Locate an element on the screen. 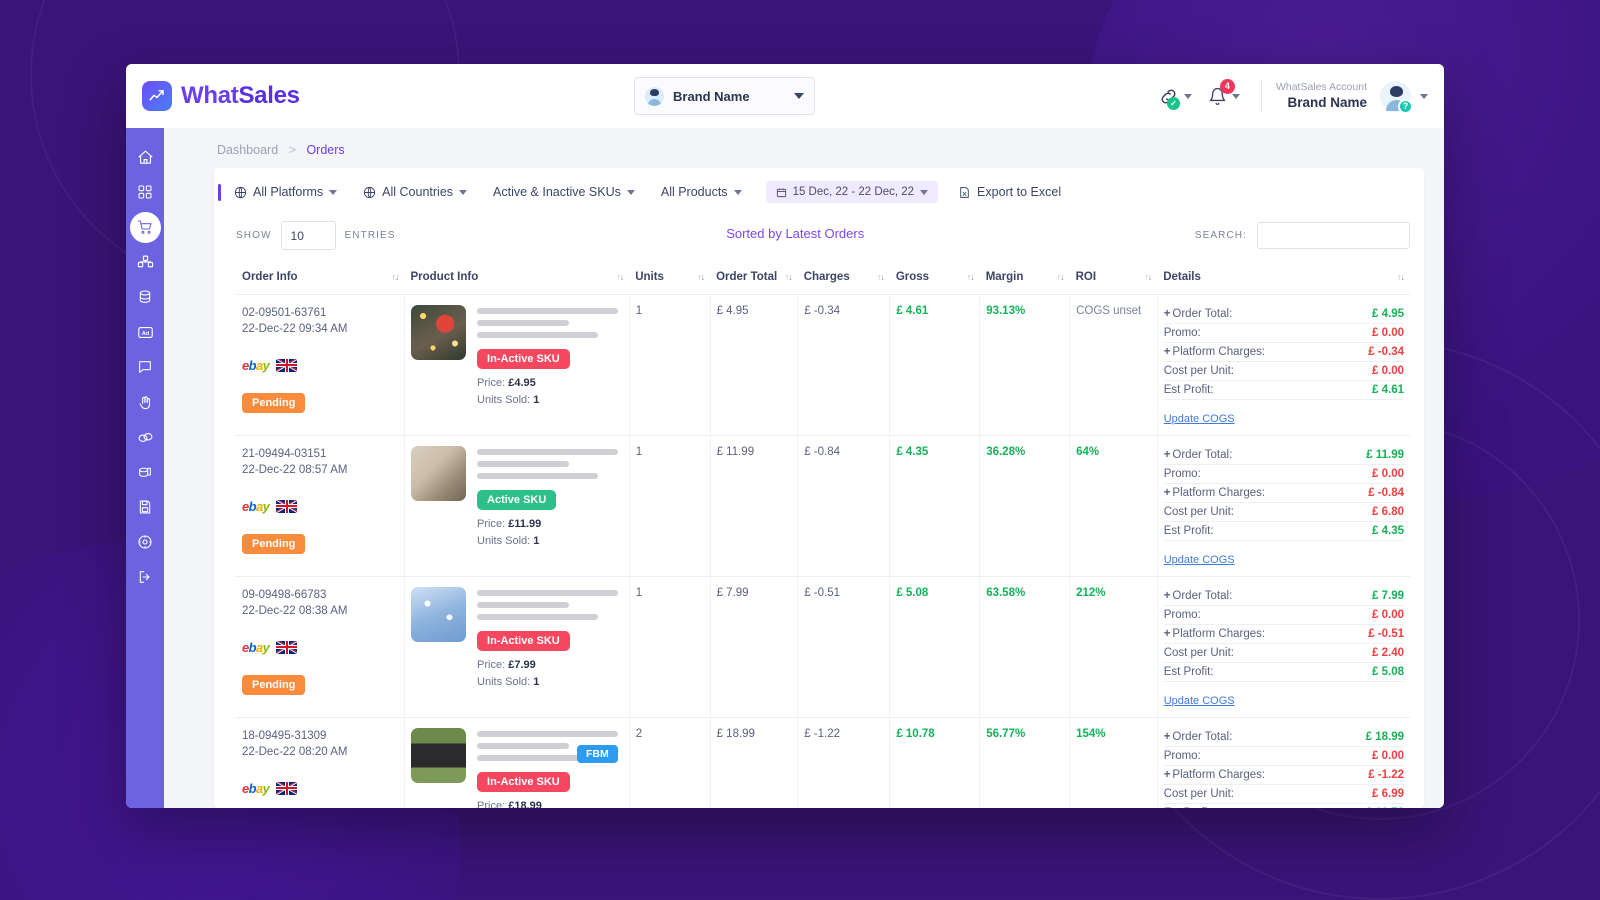 This screenshot has width=1600, height=900. order-date: 22-Dec-22 08:38 AM is located at coordinates (295, 610).